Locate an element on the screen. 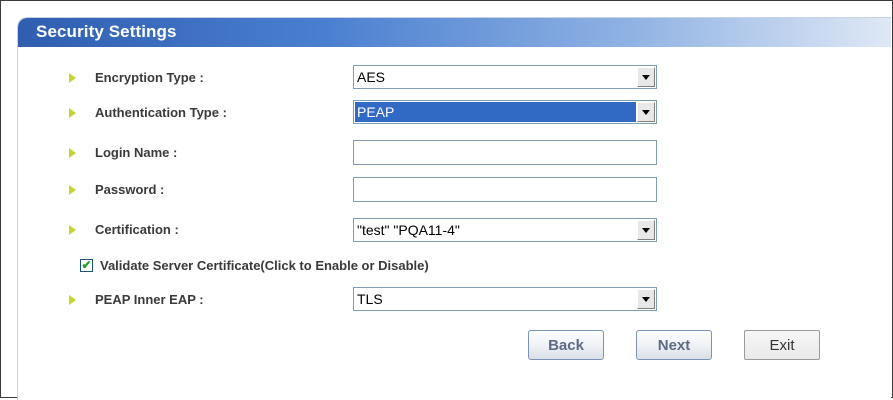 Image resolution: width=893 pixels, height=400 pixels. peap-inner-eap-label-row: PEAP Inner EAP : is located at coordinates (136, 299).